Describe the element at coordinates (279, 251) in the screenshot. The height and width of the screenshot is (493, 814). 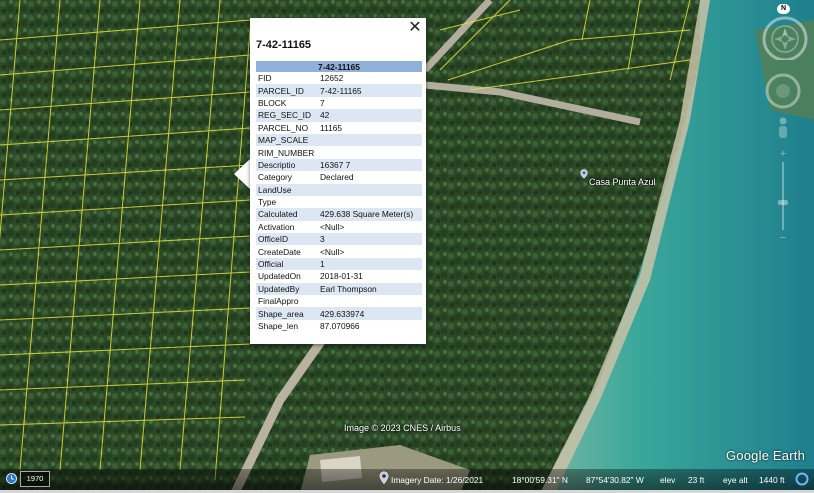
I see `field-name: CreateDate` at that location.